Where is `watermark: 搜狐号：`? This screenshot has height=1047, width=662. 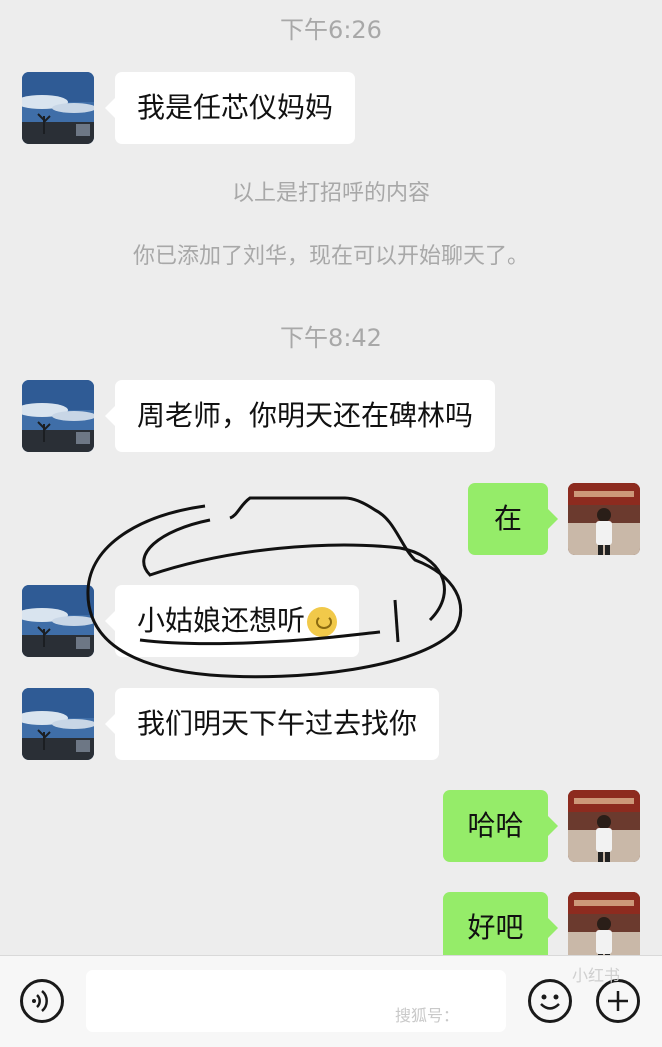 watermark: 搜狐号： is located at coordinates (427, 1015).